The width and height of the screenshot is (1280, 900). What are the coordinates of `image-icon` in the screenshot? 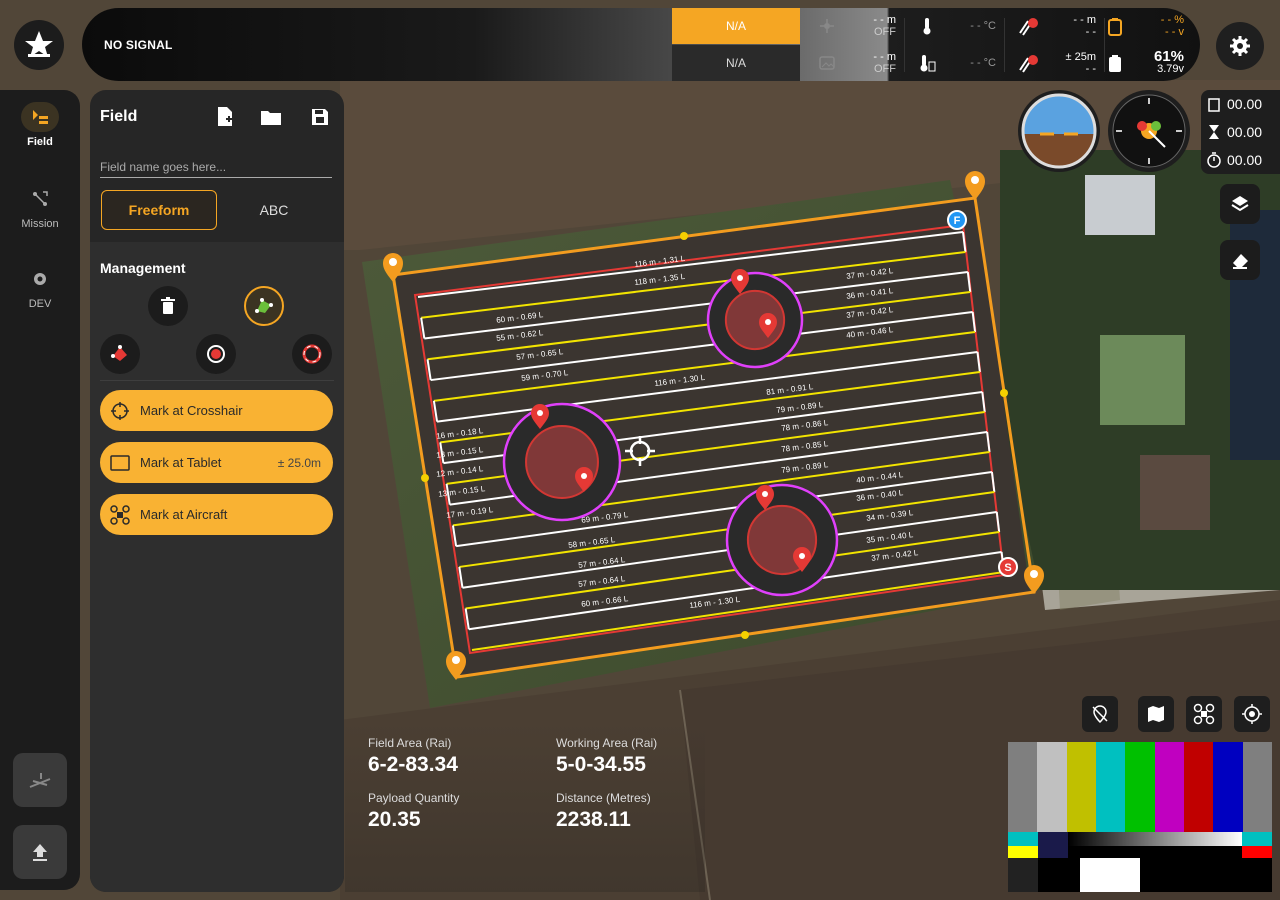 It's located at (827, 63).